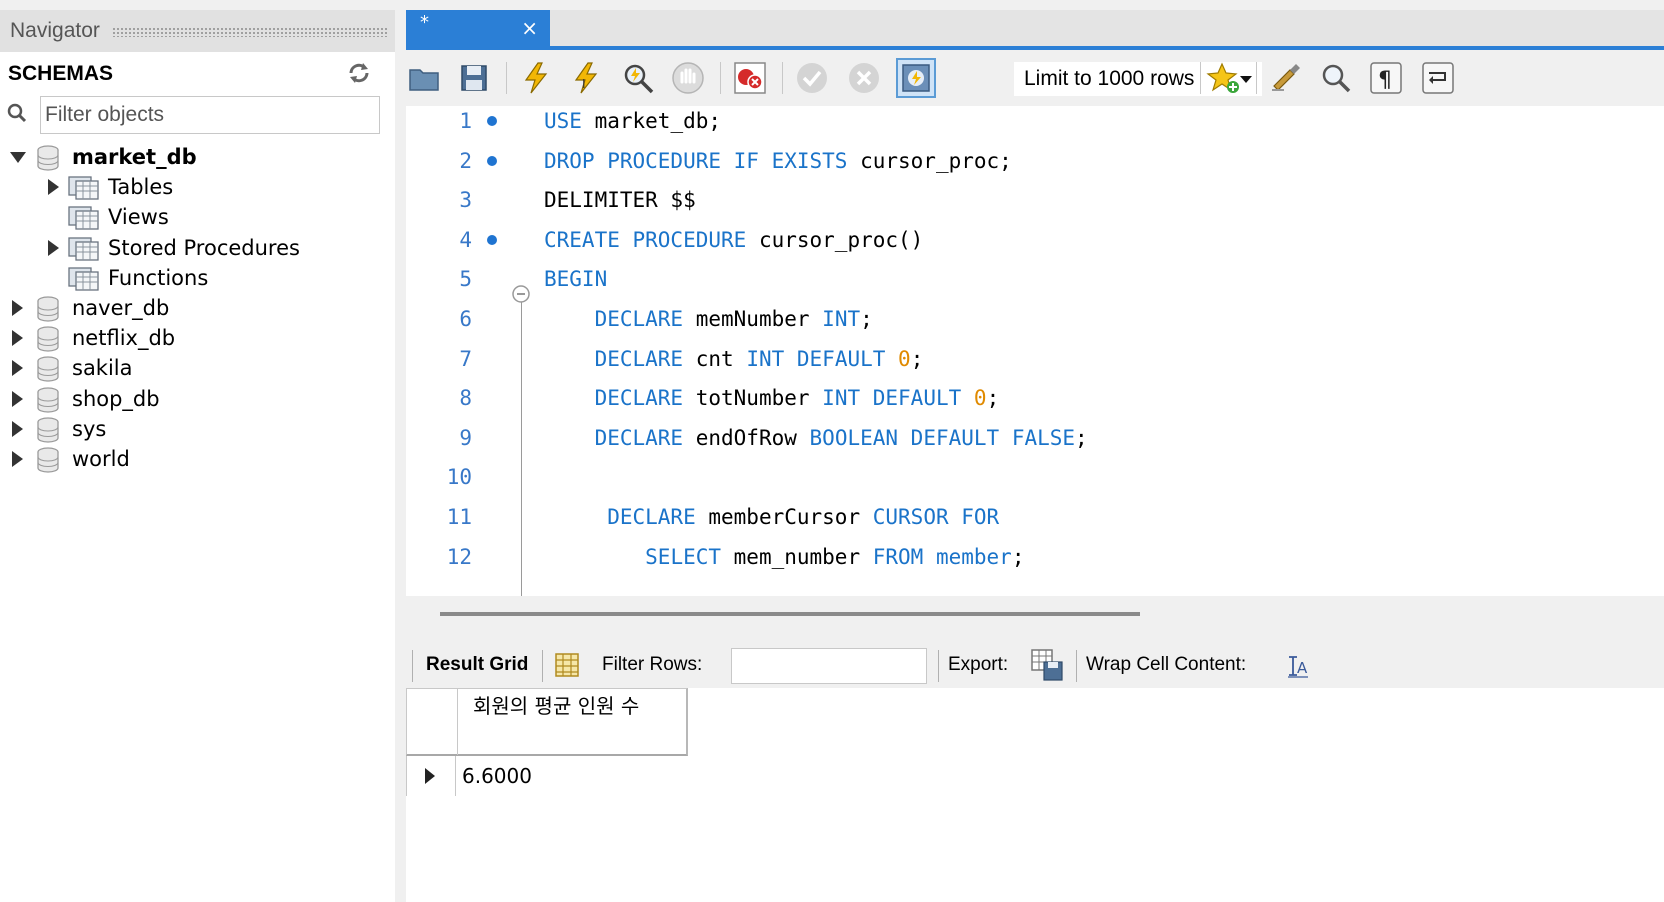  I want to click on svg-text: I, so click(584, 84).